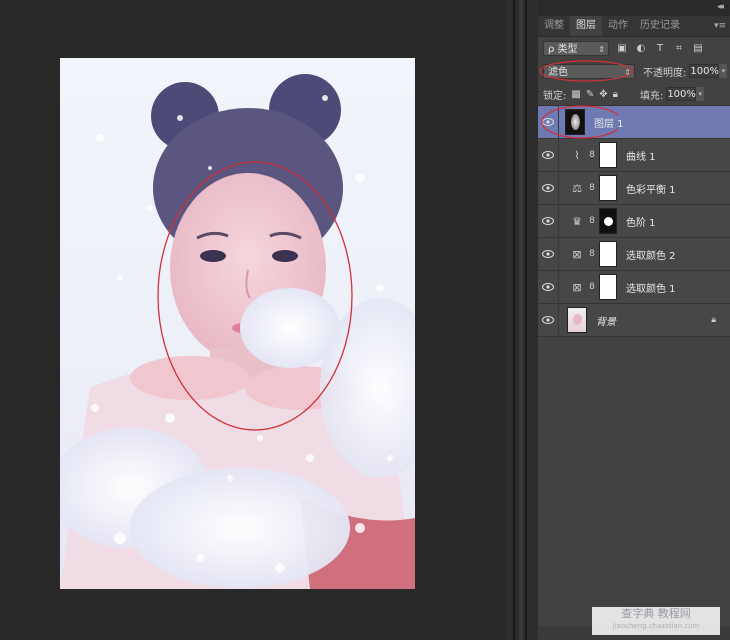 Image resolution: width=730 pixels, height=640 pixels. What do you see at coordinates (622, 48) in the screenshot?
I see `filter-pixel-icon: ▣` at bounding box center [622, 48].